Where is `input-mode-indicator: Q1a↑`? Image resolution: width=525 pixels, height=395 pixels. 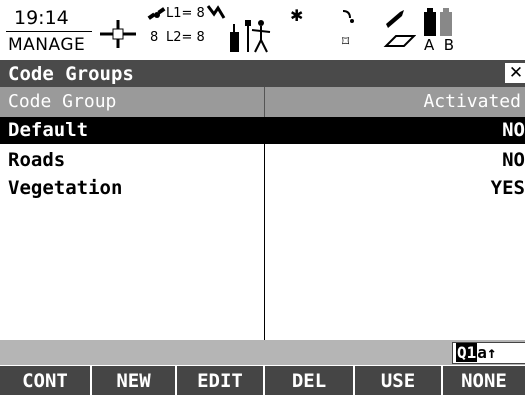
input-mode-indicator: Q1a↑ is located at coordinates (488, 353).